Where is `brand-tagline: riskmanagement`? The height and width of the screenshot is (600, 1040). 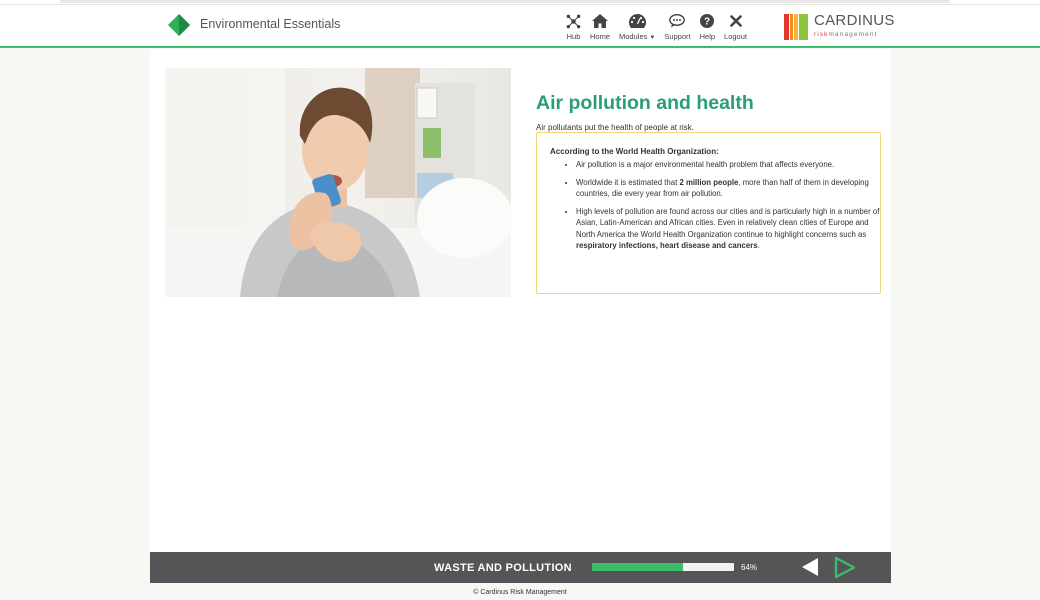 brand-tagline: riskmanagement is located at coordinates (845, 34).